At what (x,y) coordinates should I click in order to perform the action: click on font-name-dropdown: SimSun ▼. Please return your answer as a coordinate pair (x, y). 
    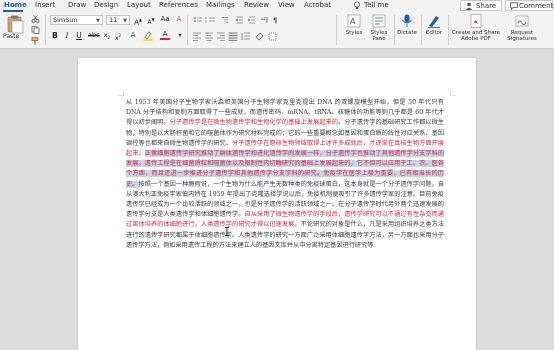
    Looking at the image, I should click on (76, 20).